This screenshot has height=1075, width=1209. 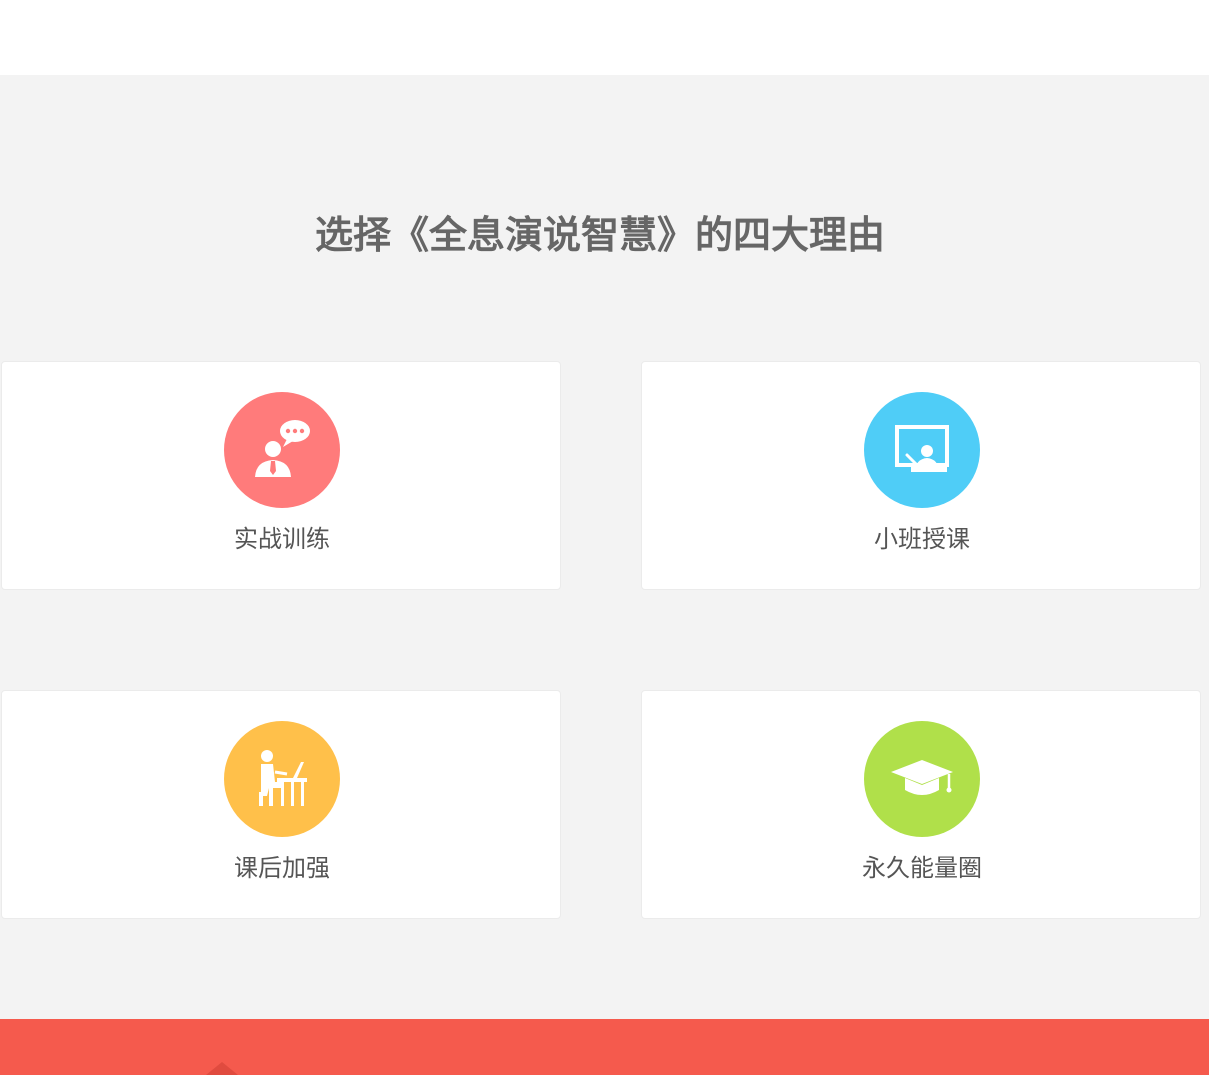 I want to click on reason-card-after-class: 课后加强, so click(x=281, y=804).